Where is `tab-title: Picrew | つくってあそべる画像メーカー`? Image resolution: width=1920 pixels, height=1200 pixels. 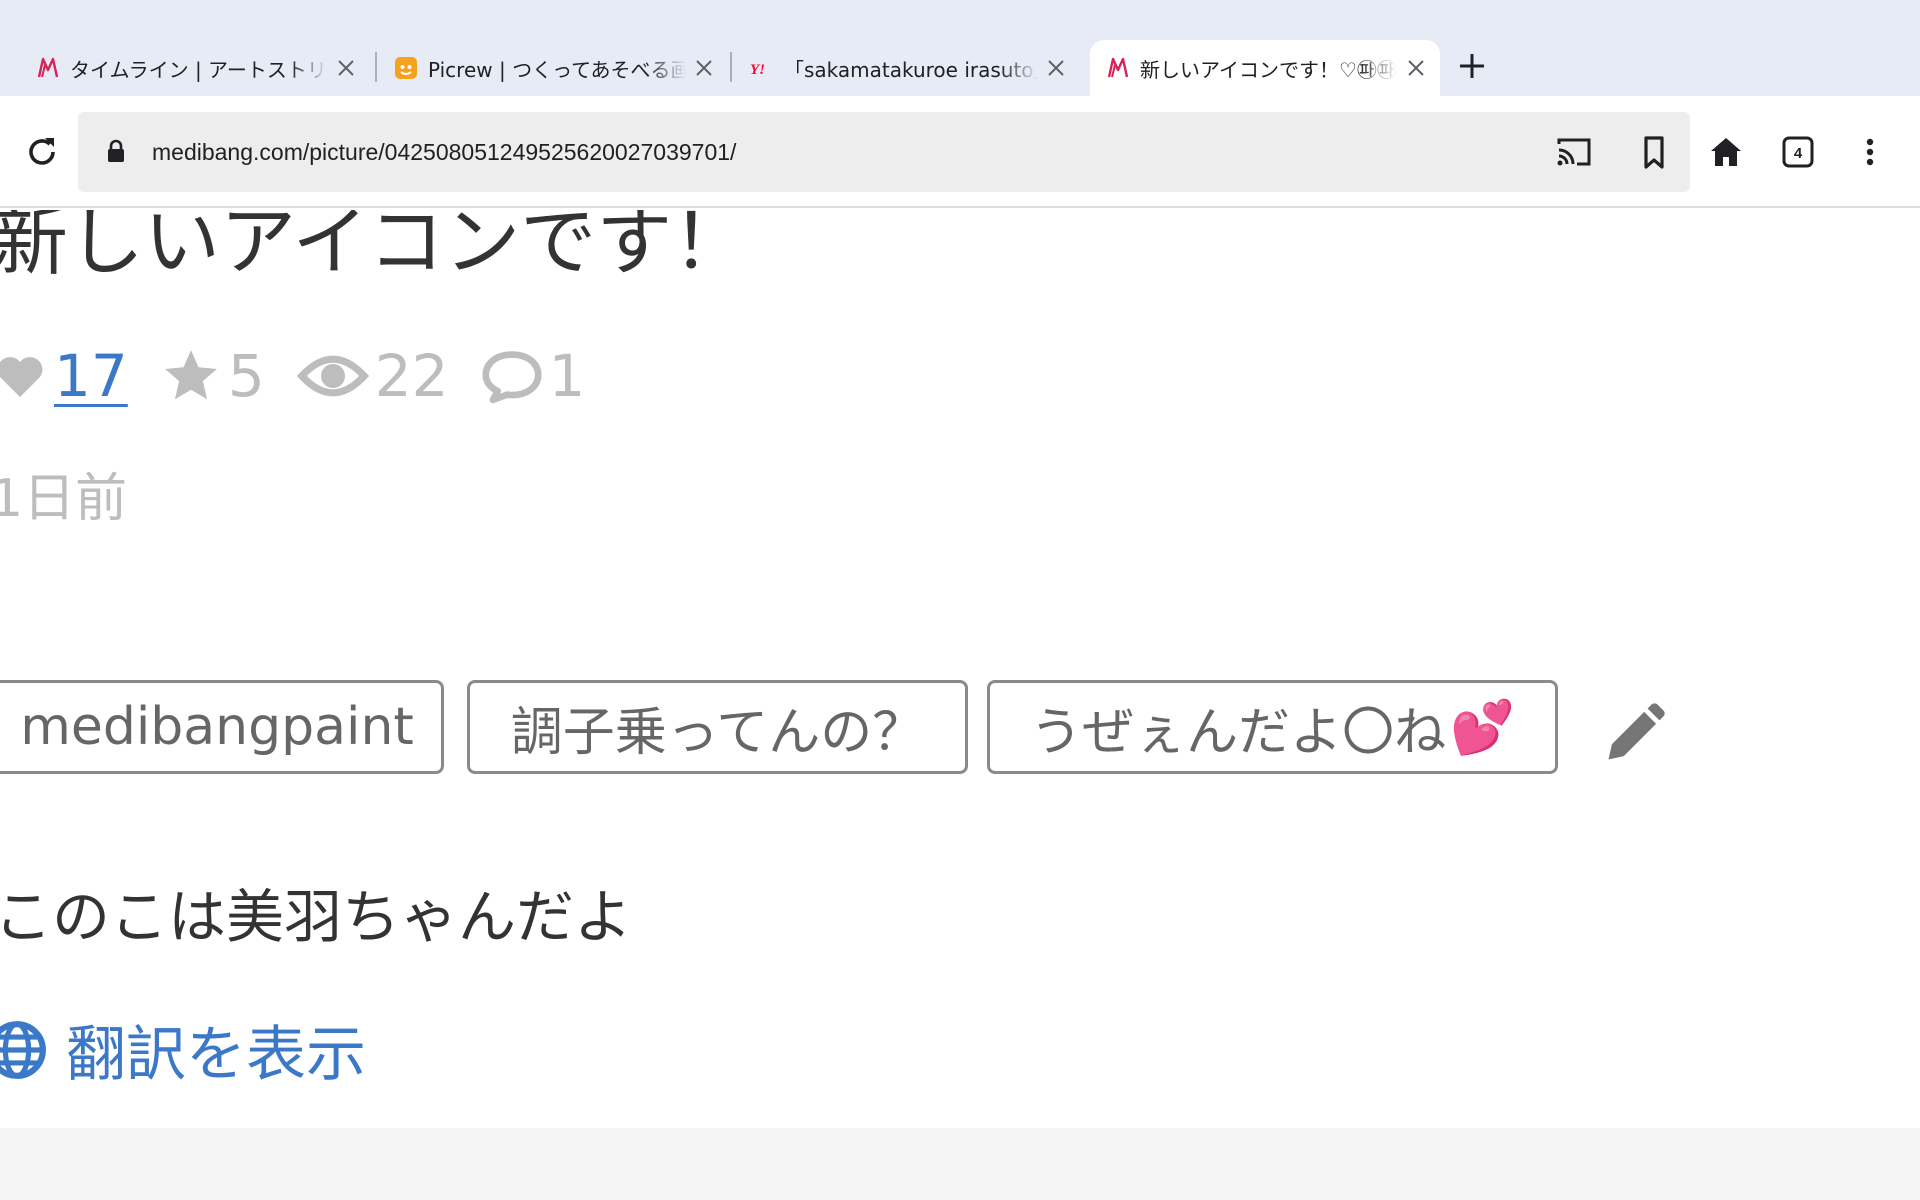
tab-title: Picrew | つくってあそべる画像メーカー is located at coordinates (557, 69).